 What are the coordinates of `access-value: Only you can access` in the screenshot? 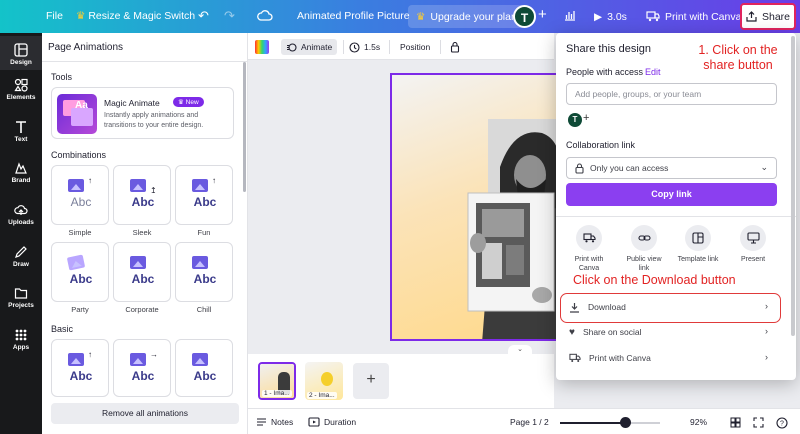 It's located at (629, 168).